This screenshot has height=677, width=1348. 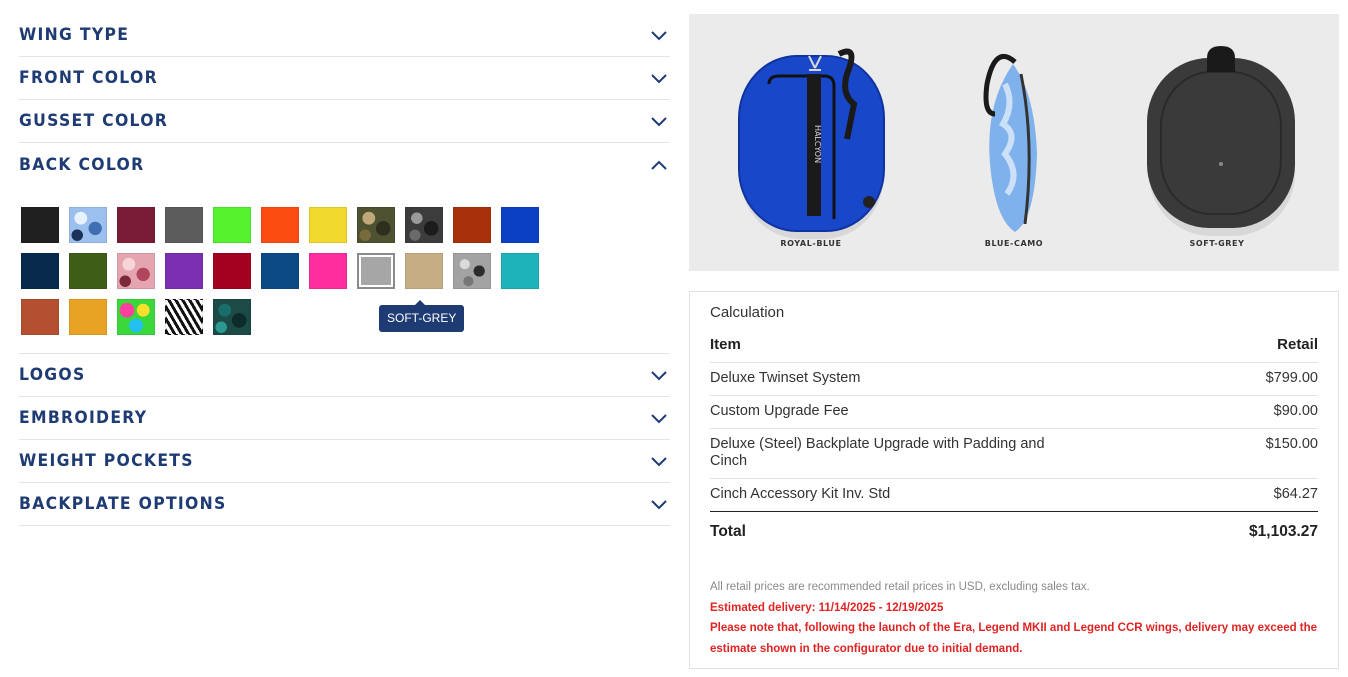 What do you see at coordinates (728, 531) in the screenshot?
I see `total-label: Total` at bounding box center [728, 531].